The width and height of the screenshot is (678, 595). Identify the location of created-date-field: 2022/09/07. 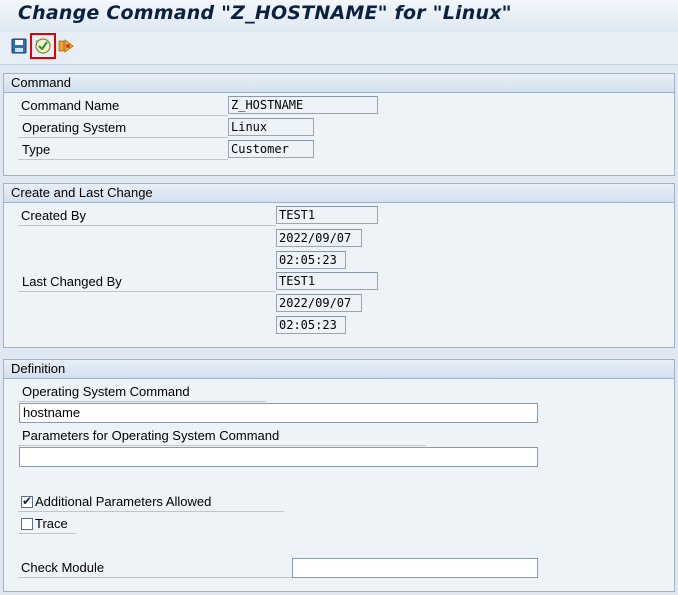
(319, 238).